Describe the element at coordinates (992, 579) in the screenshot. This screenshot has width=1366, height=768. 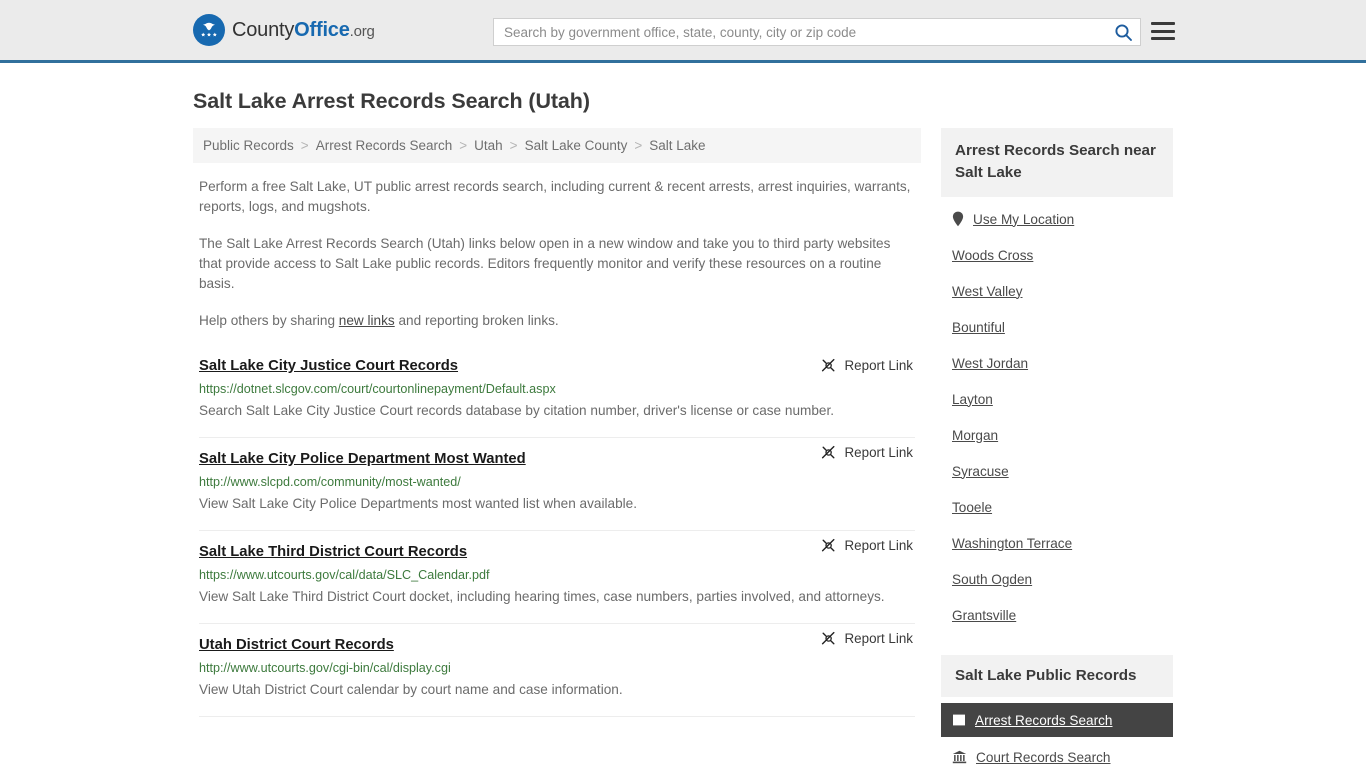
I see `sidebar-city-label: South Ogden` at that location.